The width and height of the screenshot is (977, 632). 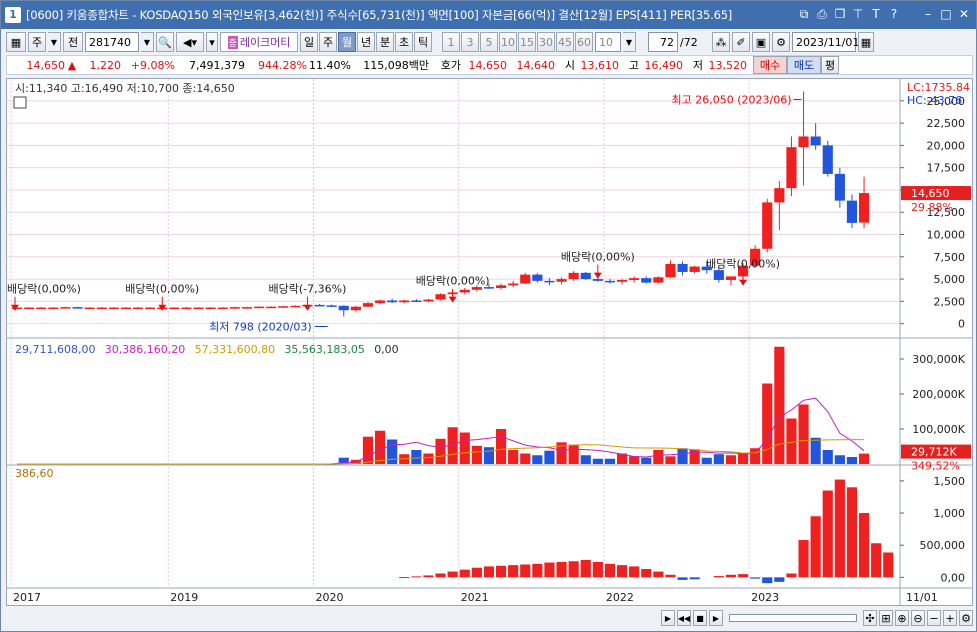 I want to click on zoom-out-icon: ⊖, so click(x=918, y=618).